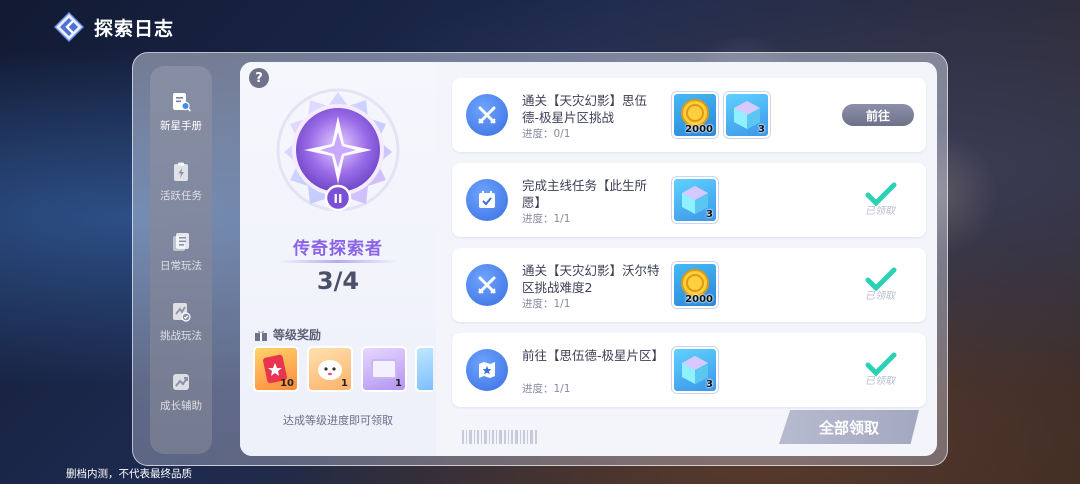 Image resolution: width=1080 pixels, height=484 pixels. What do you see at coordinates (384, 369) in the screenshot?
I see `frame-item-icon: 1` at bounding box center [384, 369].